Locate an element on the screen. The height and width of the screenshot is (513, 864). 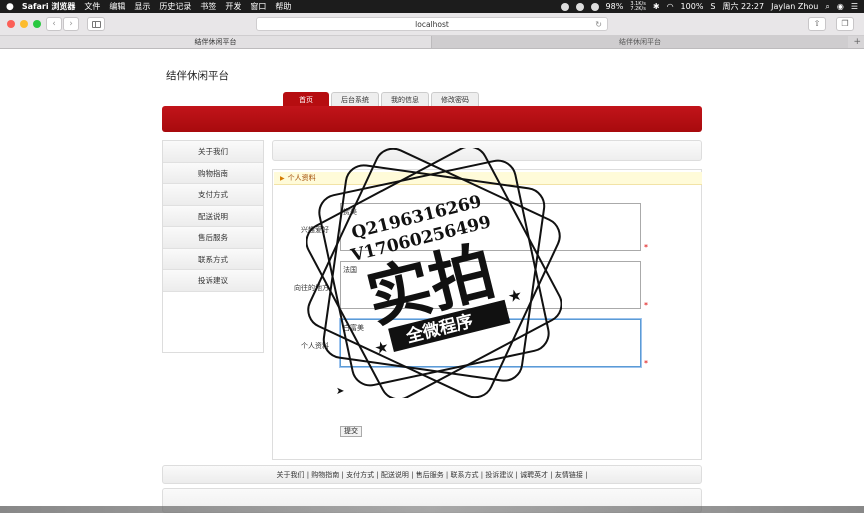
sidebar-icon is located at coordinates (96, 24).